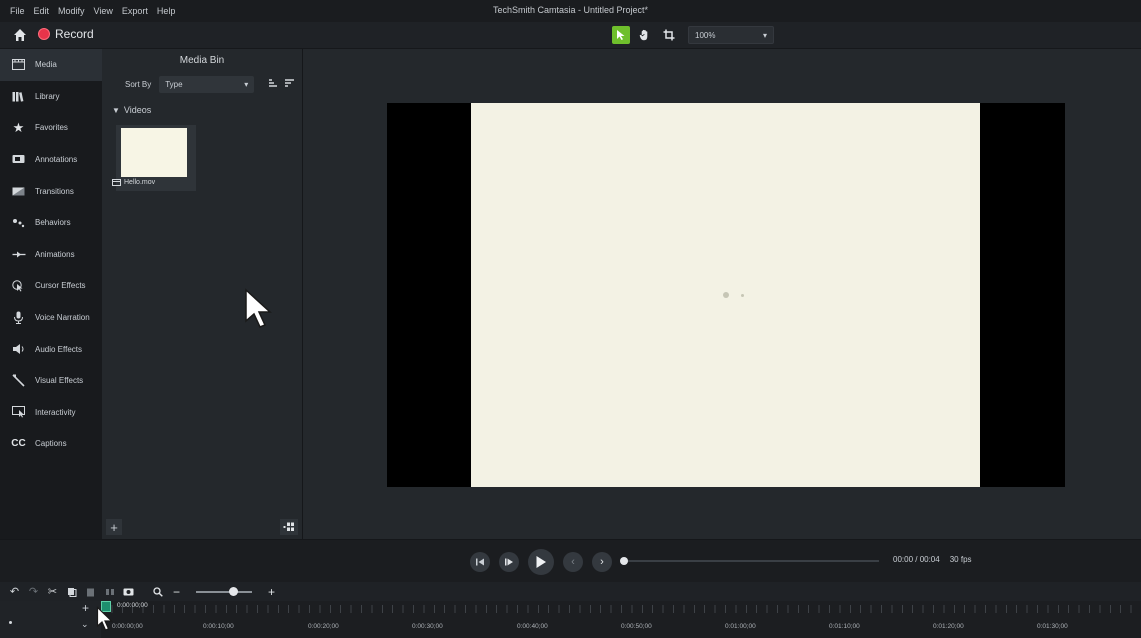 The height and width of the screenshot is (638, 1141). I want to click on tick-label: 0:00:00;00, so click(127, 626).